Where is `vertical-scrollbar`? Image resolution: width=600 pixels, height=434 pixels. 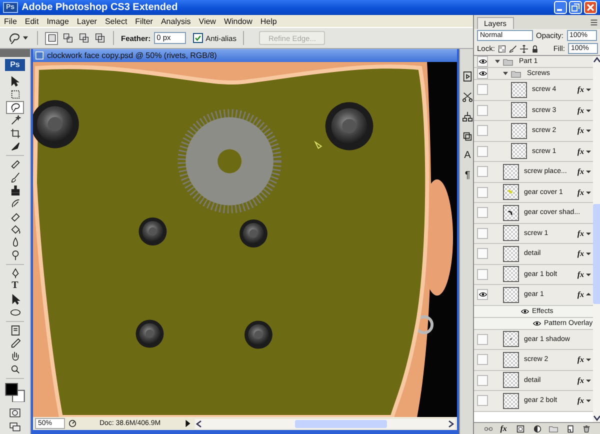 vertical-scrollbar is located at coordinates (596, 239).